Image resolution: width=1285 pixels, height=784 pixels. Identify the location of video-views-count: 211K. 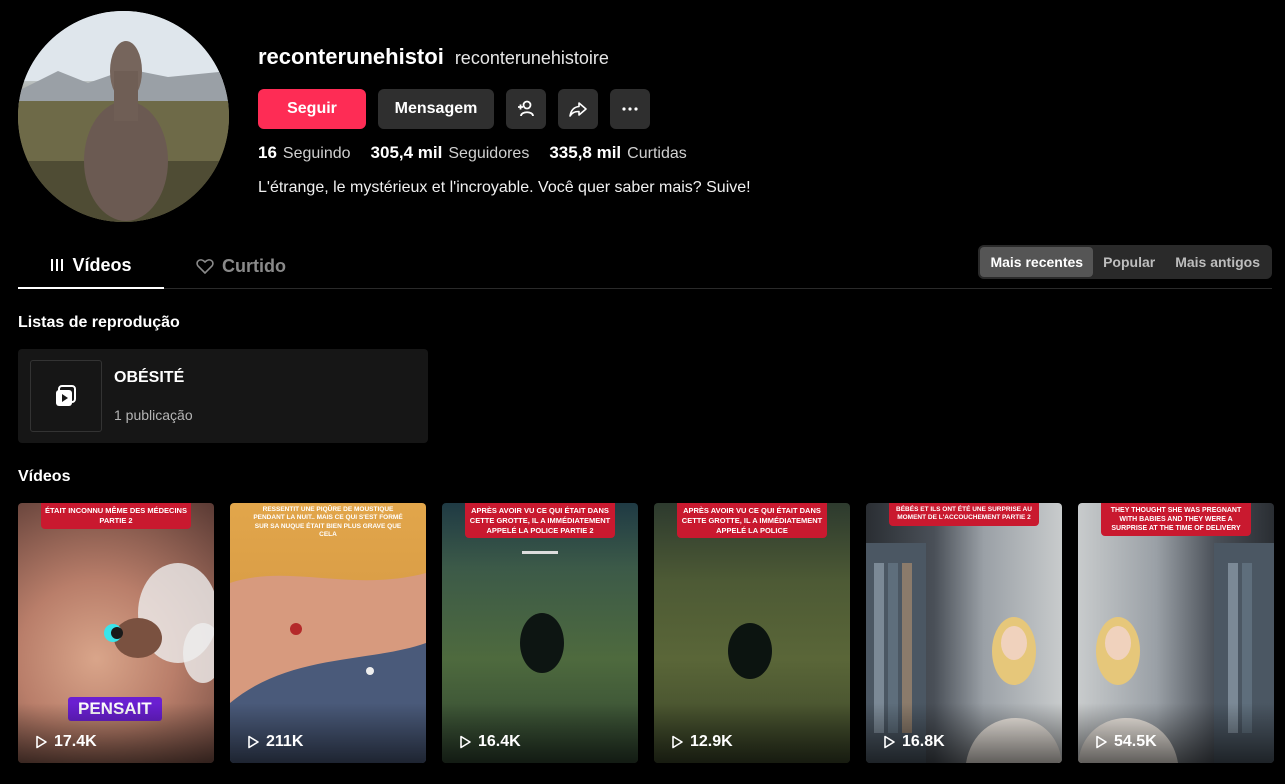
(285, 741).